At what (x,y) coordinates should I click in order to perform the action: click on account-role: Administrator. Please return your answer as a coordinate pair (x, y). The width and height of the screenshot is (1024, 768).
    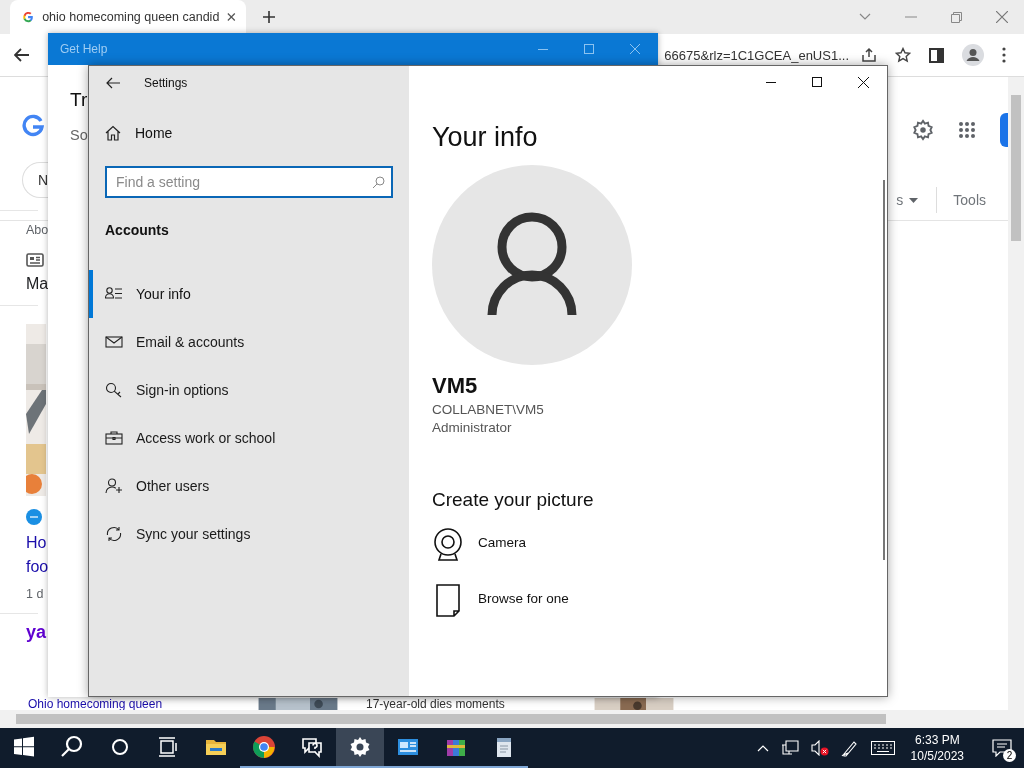
    Looking at the image, I should click on (472, 427).